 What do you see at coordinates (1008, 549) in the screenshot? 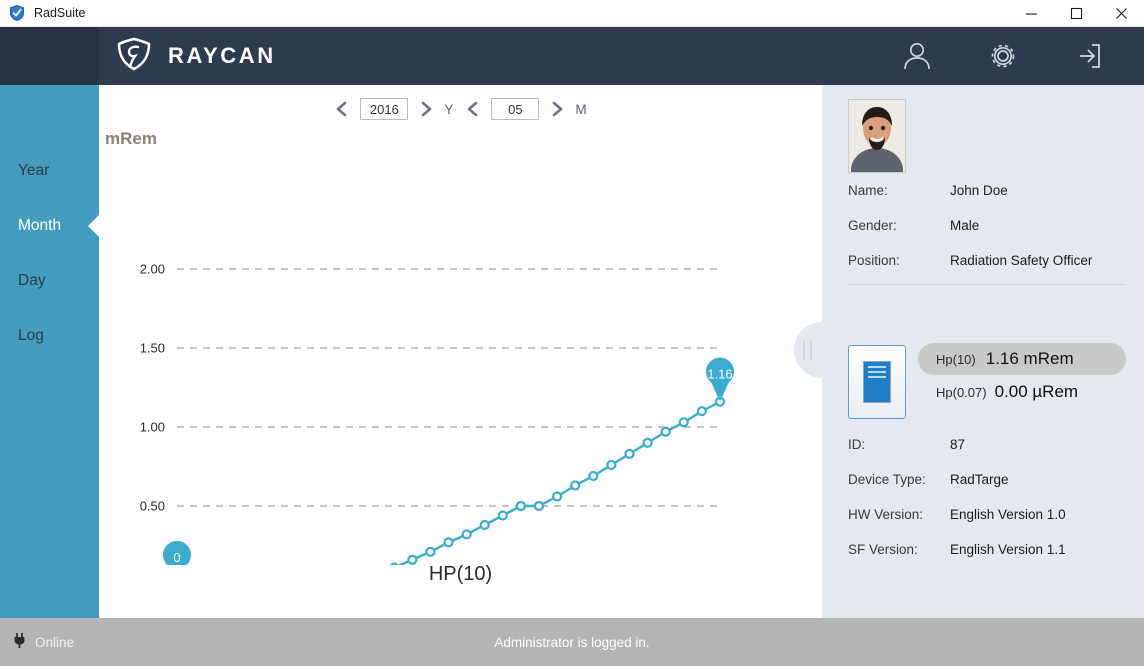
I see `device-value: English Version 1.1` at bounding box center [1008, 549].